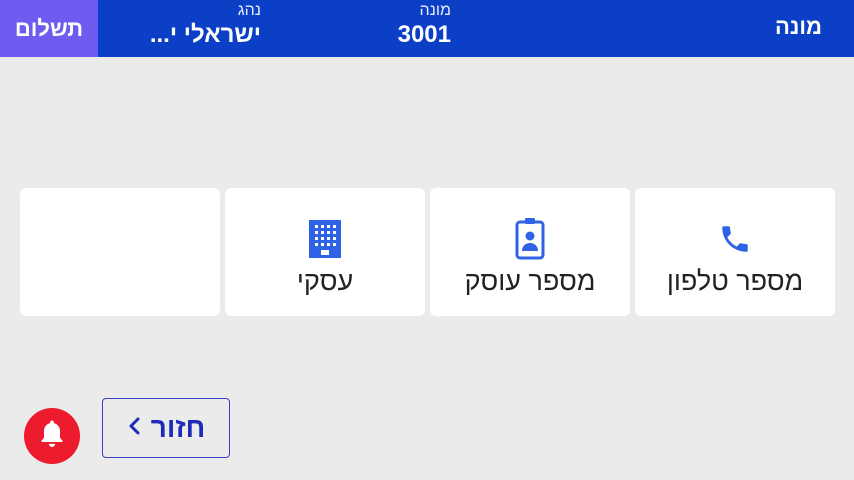 The width and height of the screenshot is (854, 480). I want to click on empty-option, so click(120, 252).